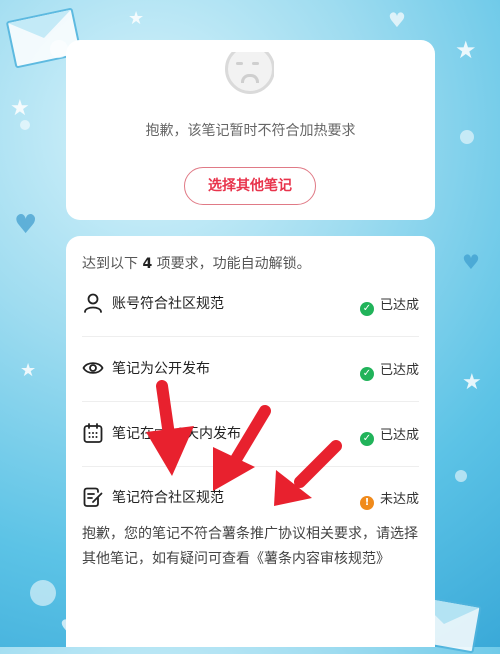  What do you see at coordinates (93, 303) in the screenshot?
I see `person-icon` at bounding box center [93, 303].